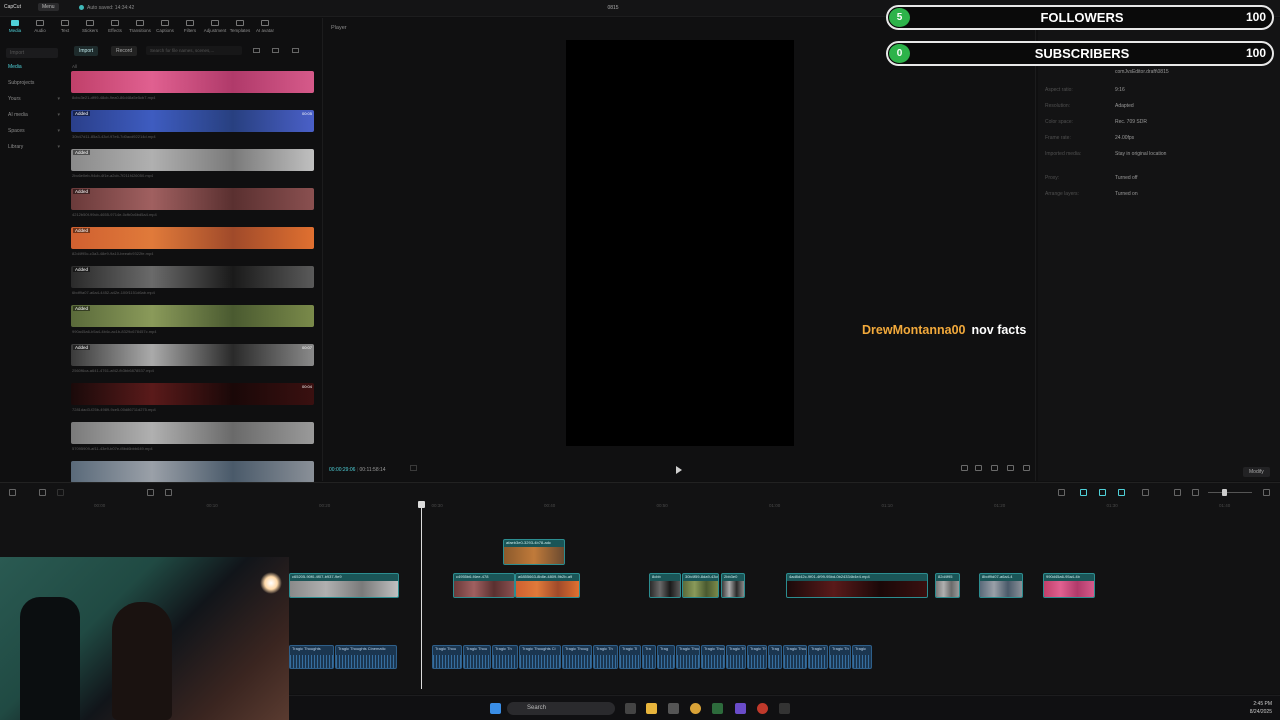  What do you see at coordinates (630, 657) in the screenshot?
I see `audio-clip: Tragic Ti` at bounding box center [630, 657].